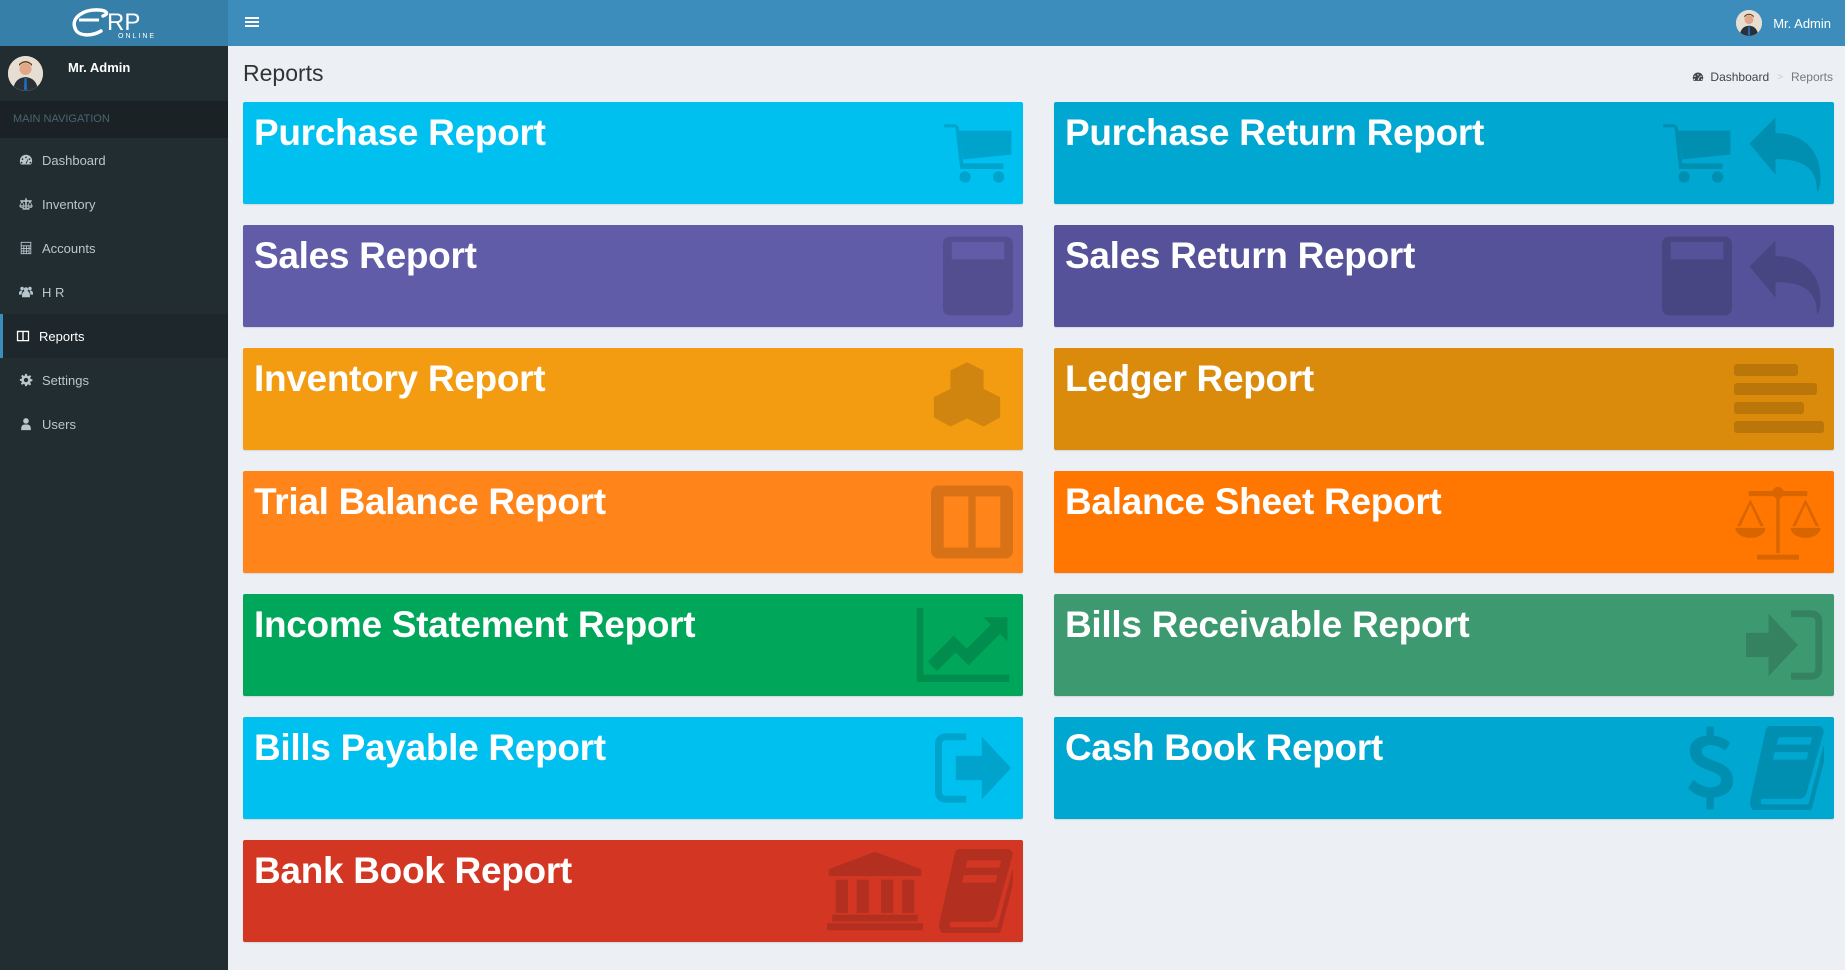 The width and height of the screenshot is (1845, 970). I want to click on tile-title: Balance Sheet Report, so click(1253, 501).